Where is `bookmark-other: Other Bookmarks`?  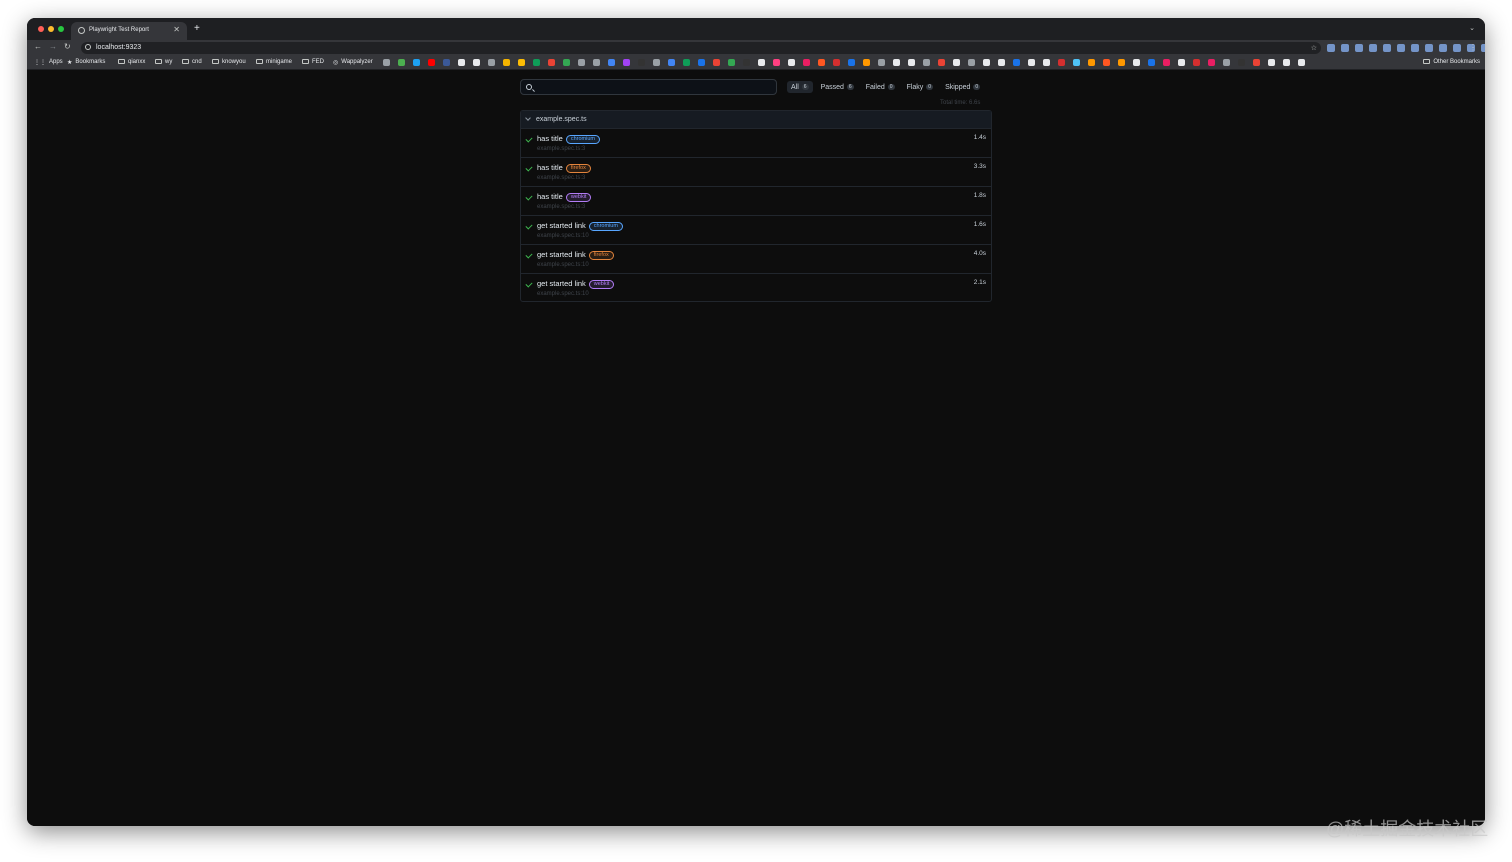
bookmark-other: Other Bookmarks is located at coordinates (1451, 62).